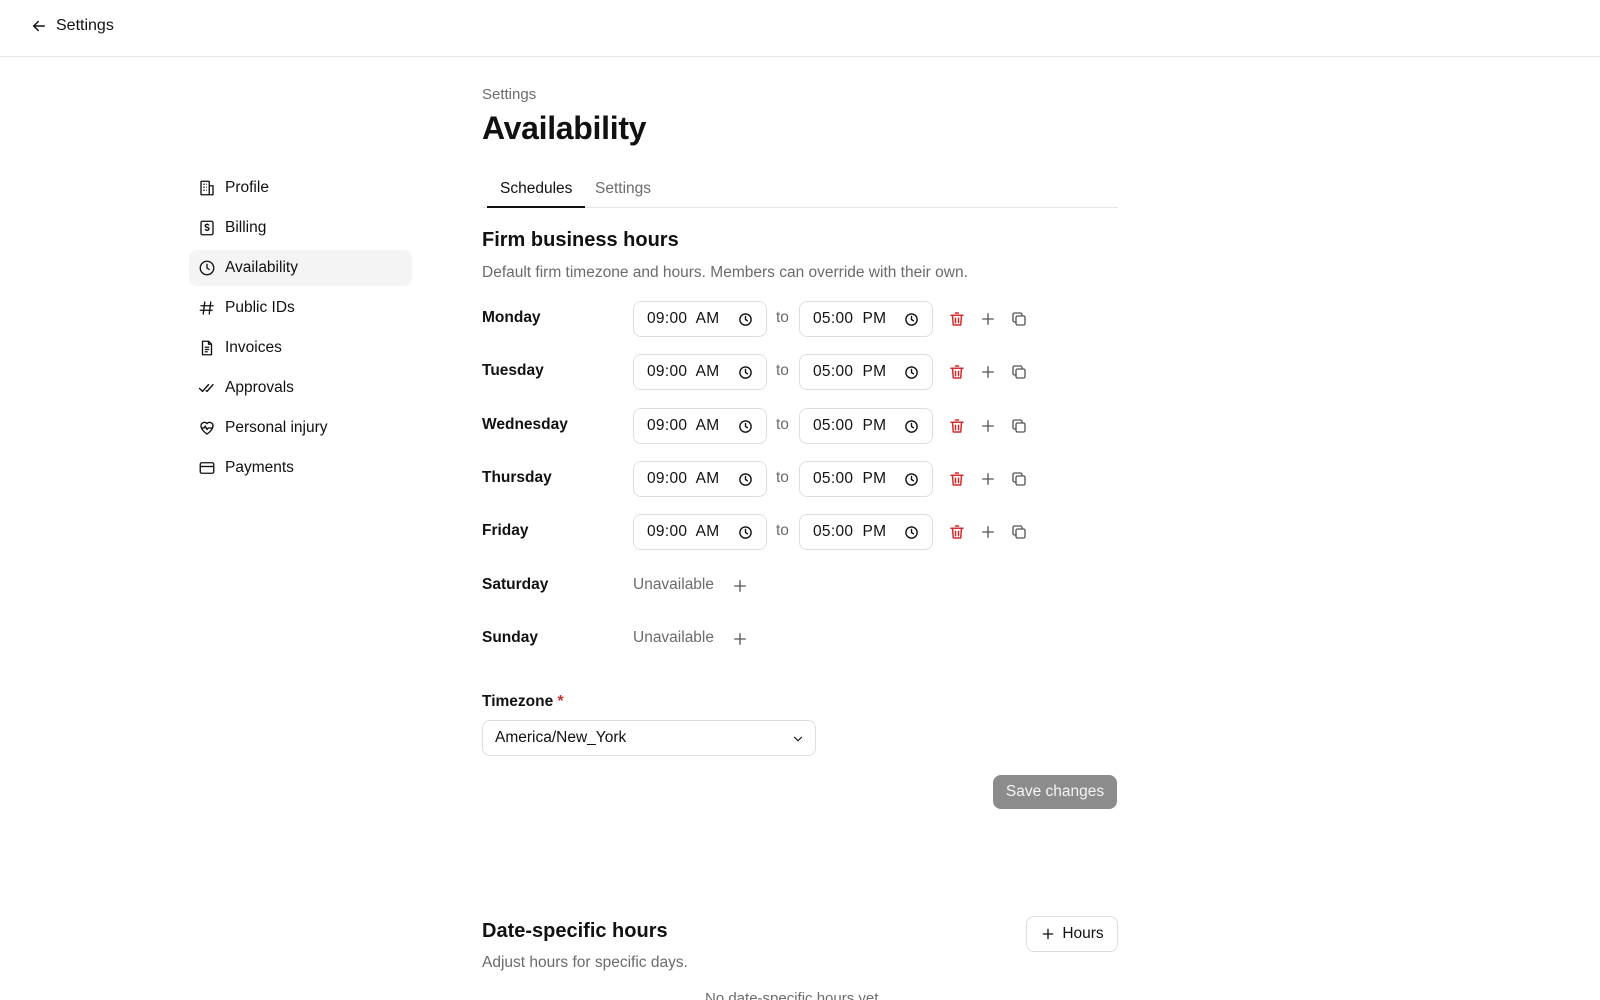 The width and height of the screenshot is (1600, 1000). I want to click on back-to-settings-link: Settings, so click(72, 26).